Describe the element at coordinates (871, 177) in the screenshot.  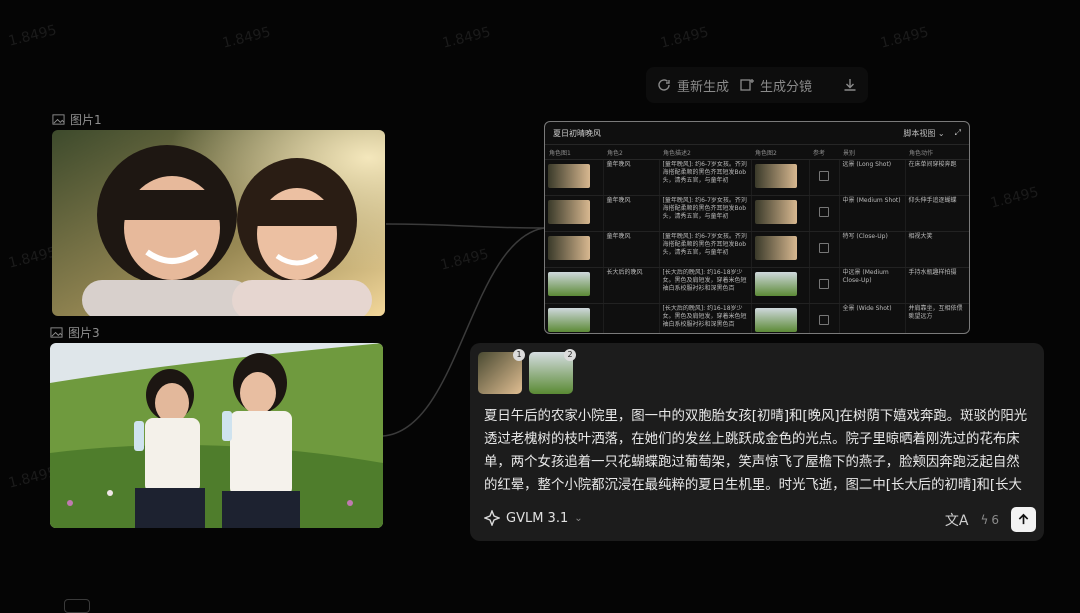
I see `shot-cell: 远景 (Long Shot)` at that location.